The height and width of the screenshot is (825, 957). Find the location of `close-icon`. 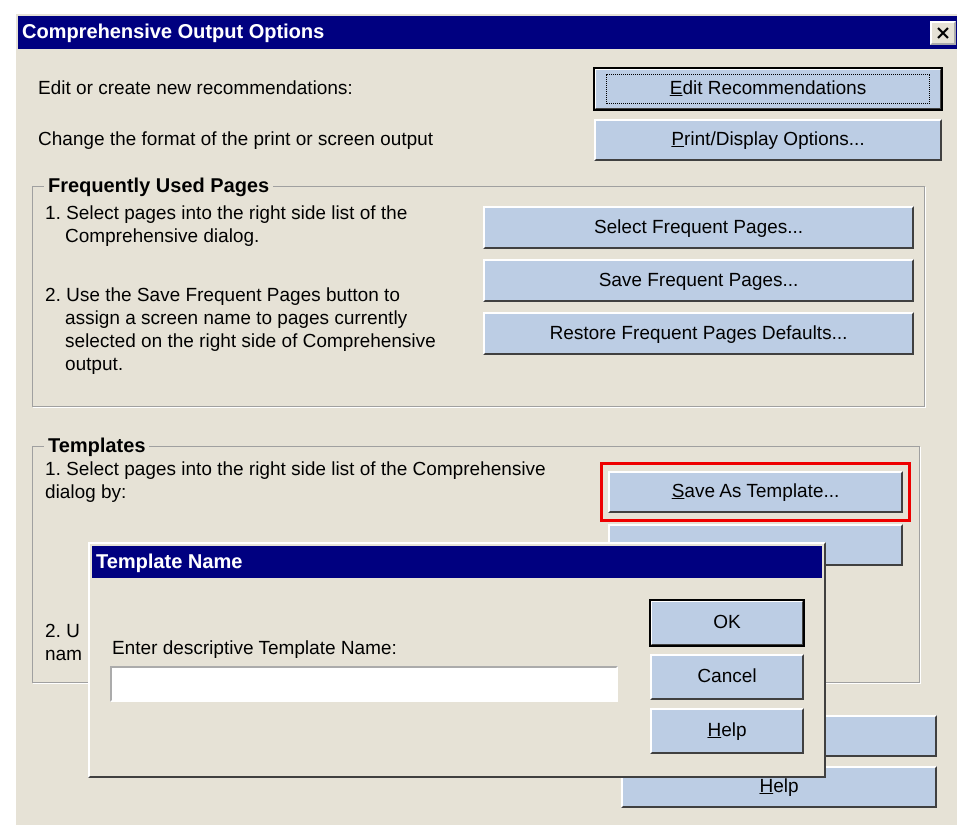

close-icon is located at coordinates (943, 32).